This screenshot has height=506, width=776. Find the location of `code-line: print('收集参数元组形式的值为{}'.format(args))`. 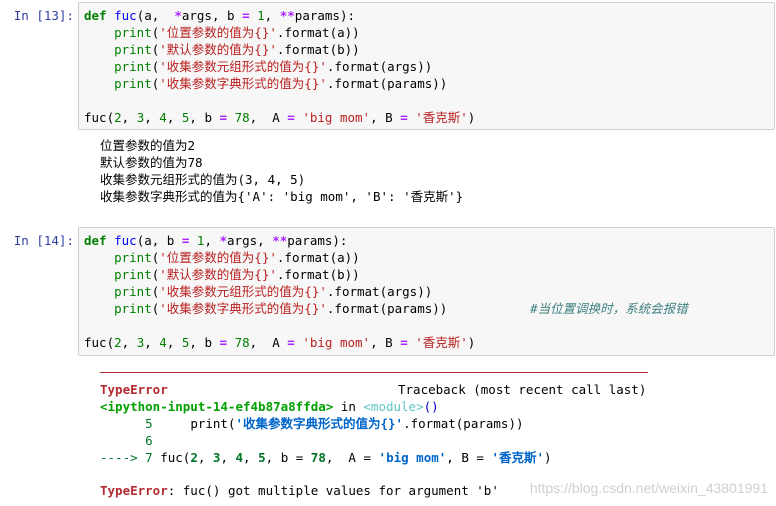

code-line: print('收集参数元组形式的值为{}'.format(args)) is located at coordinates (258, 291).